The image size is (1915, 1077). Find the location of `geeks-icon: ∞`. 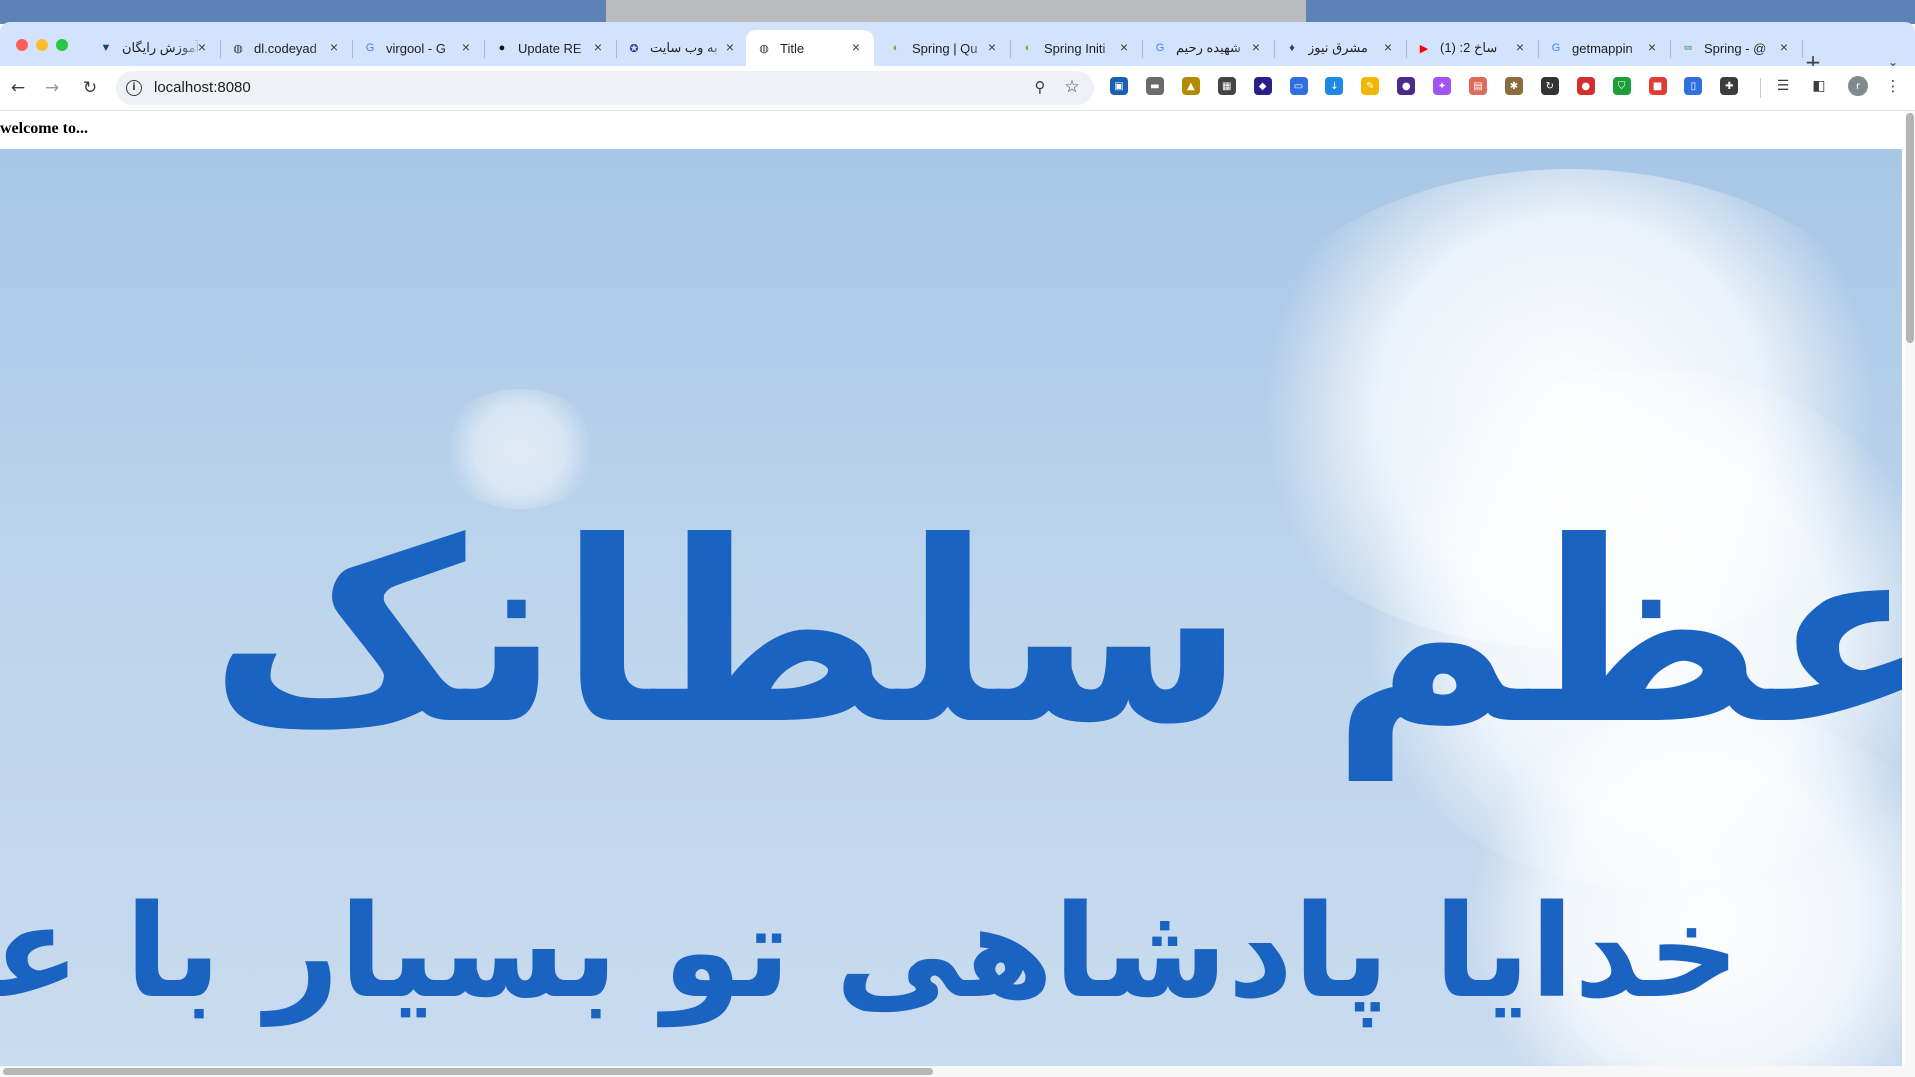

geeks-icon: ∞ is located at coordinates (1688, 48).